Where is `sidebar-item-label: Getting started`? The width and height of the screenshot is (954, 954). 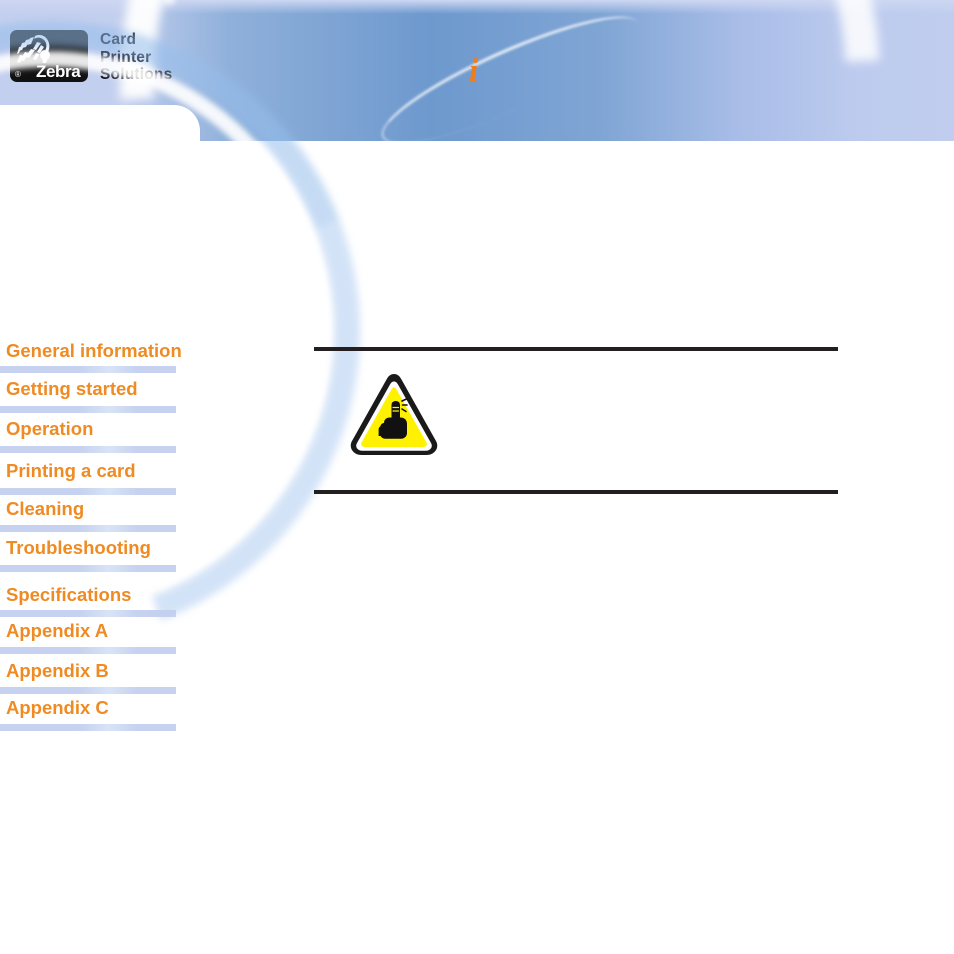 sidebar-item-label: Getting started is located at coordinates (72, 388).